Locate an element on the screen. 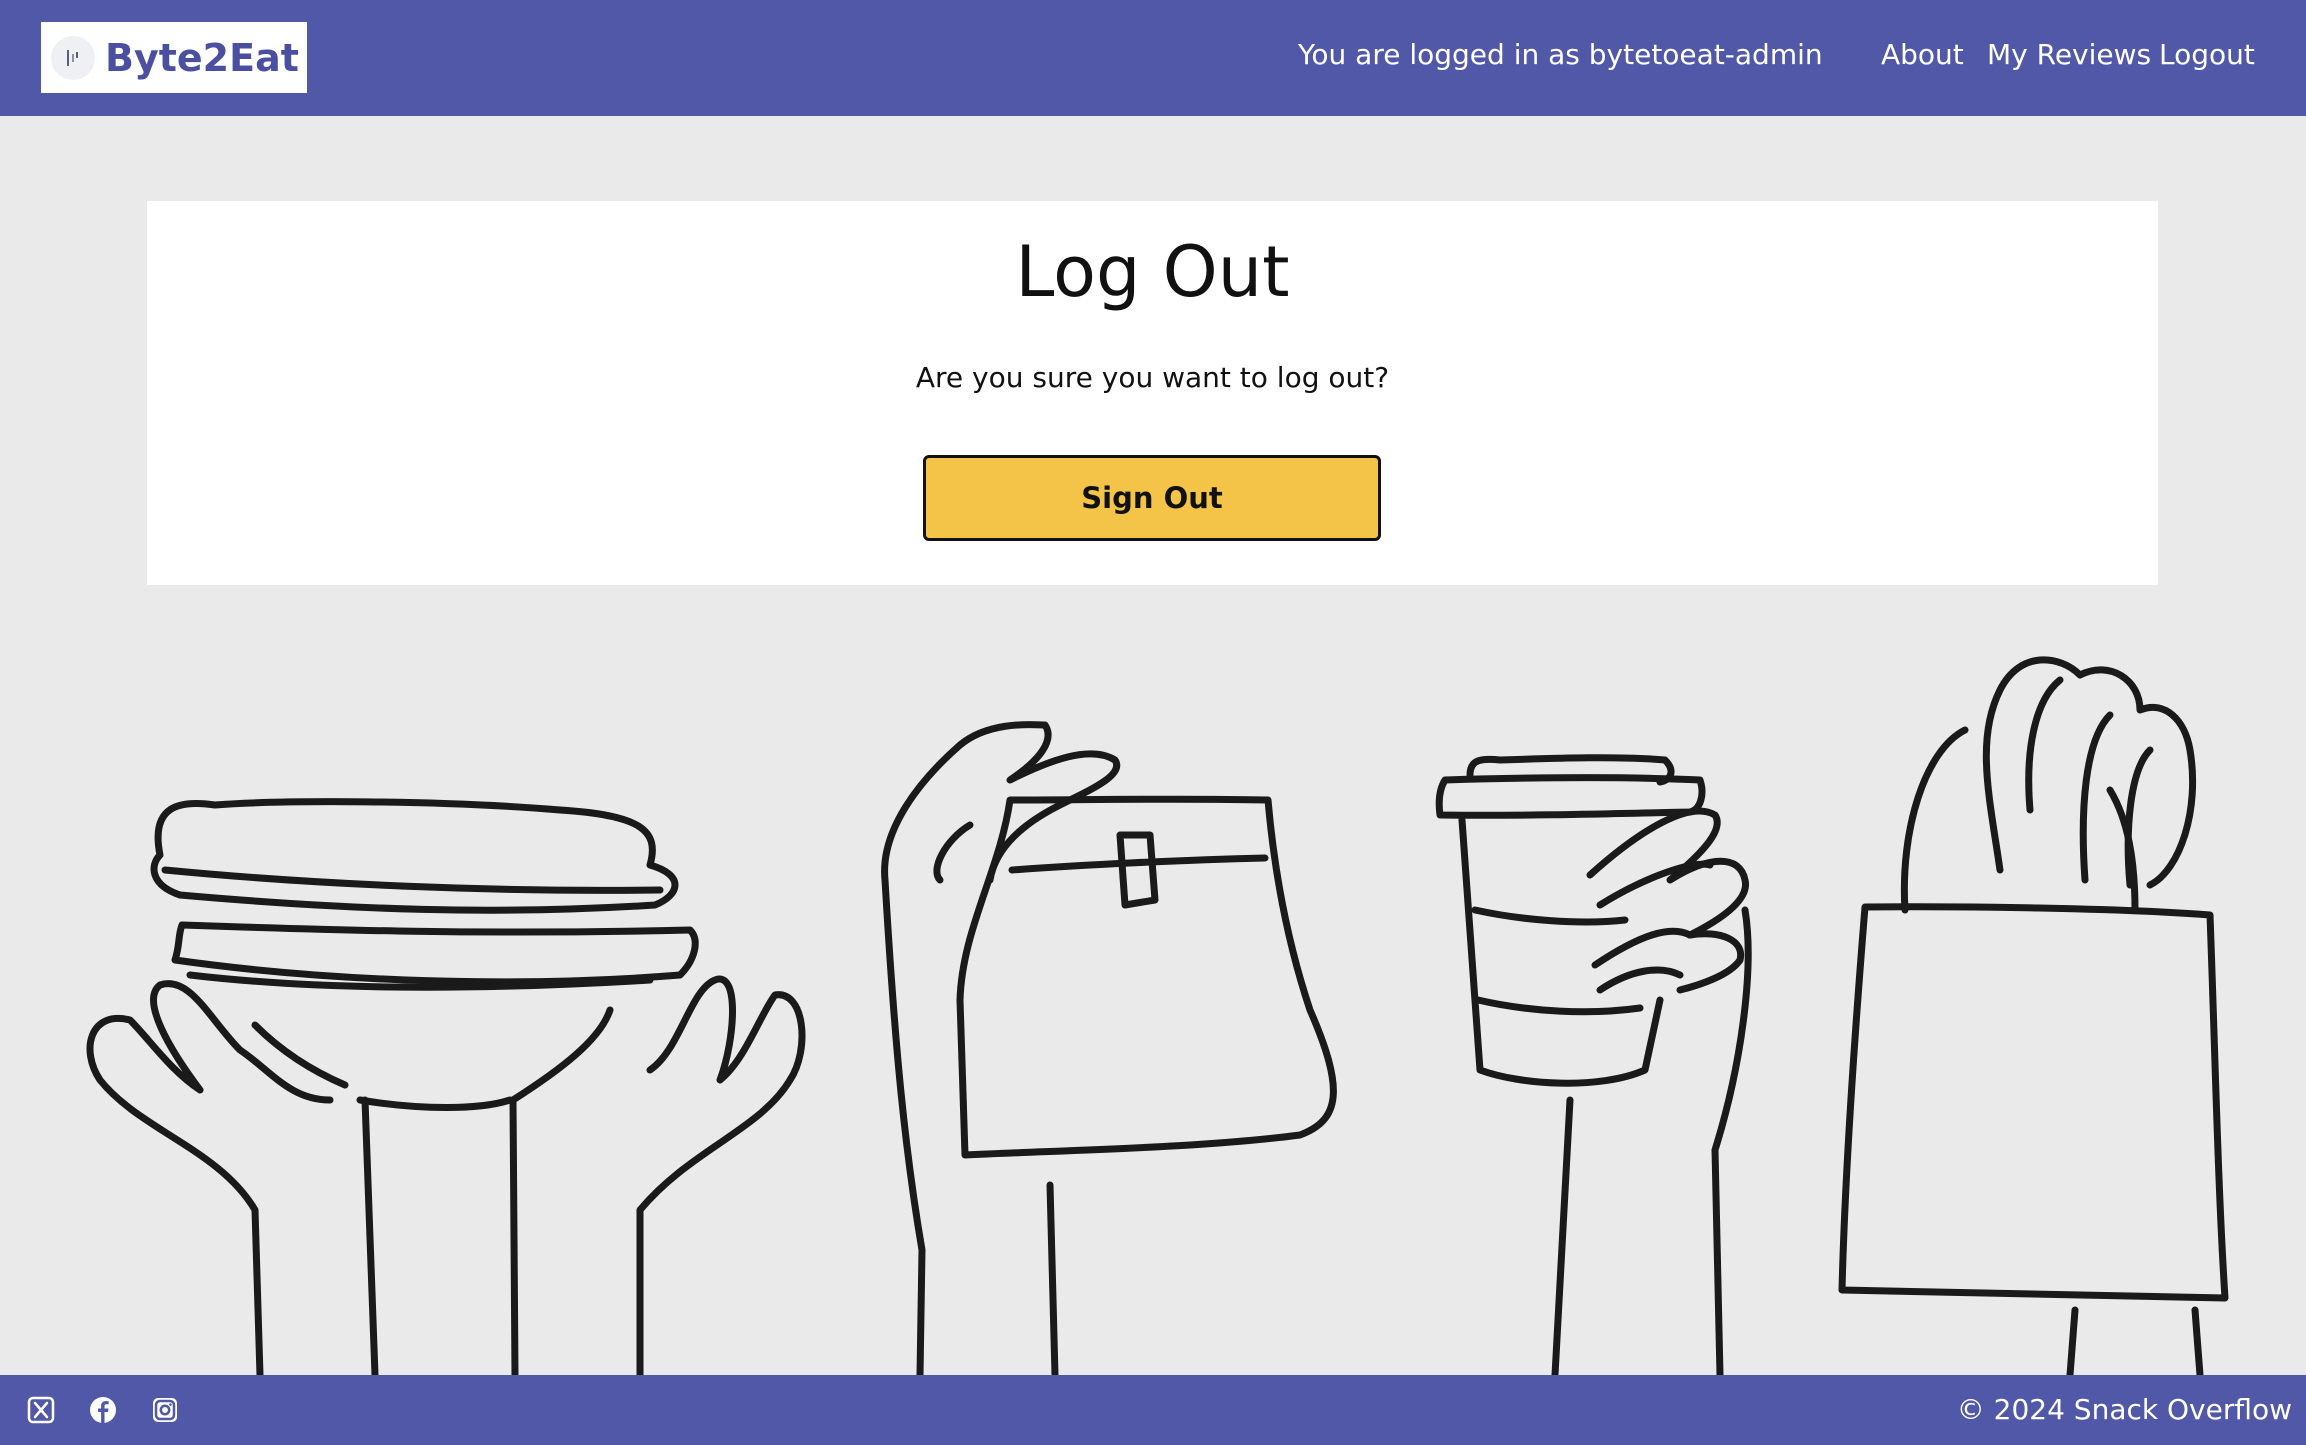  brand-link: Byte2Eat is located at coordinates (174, 57).